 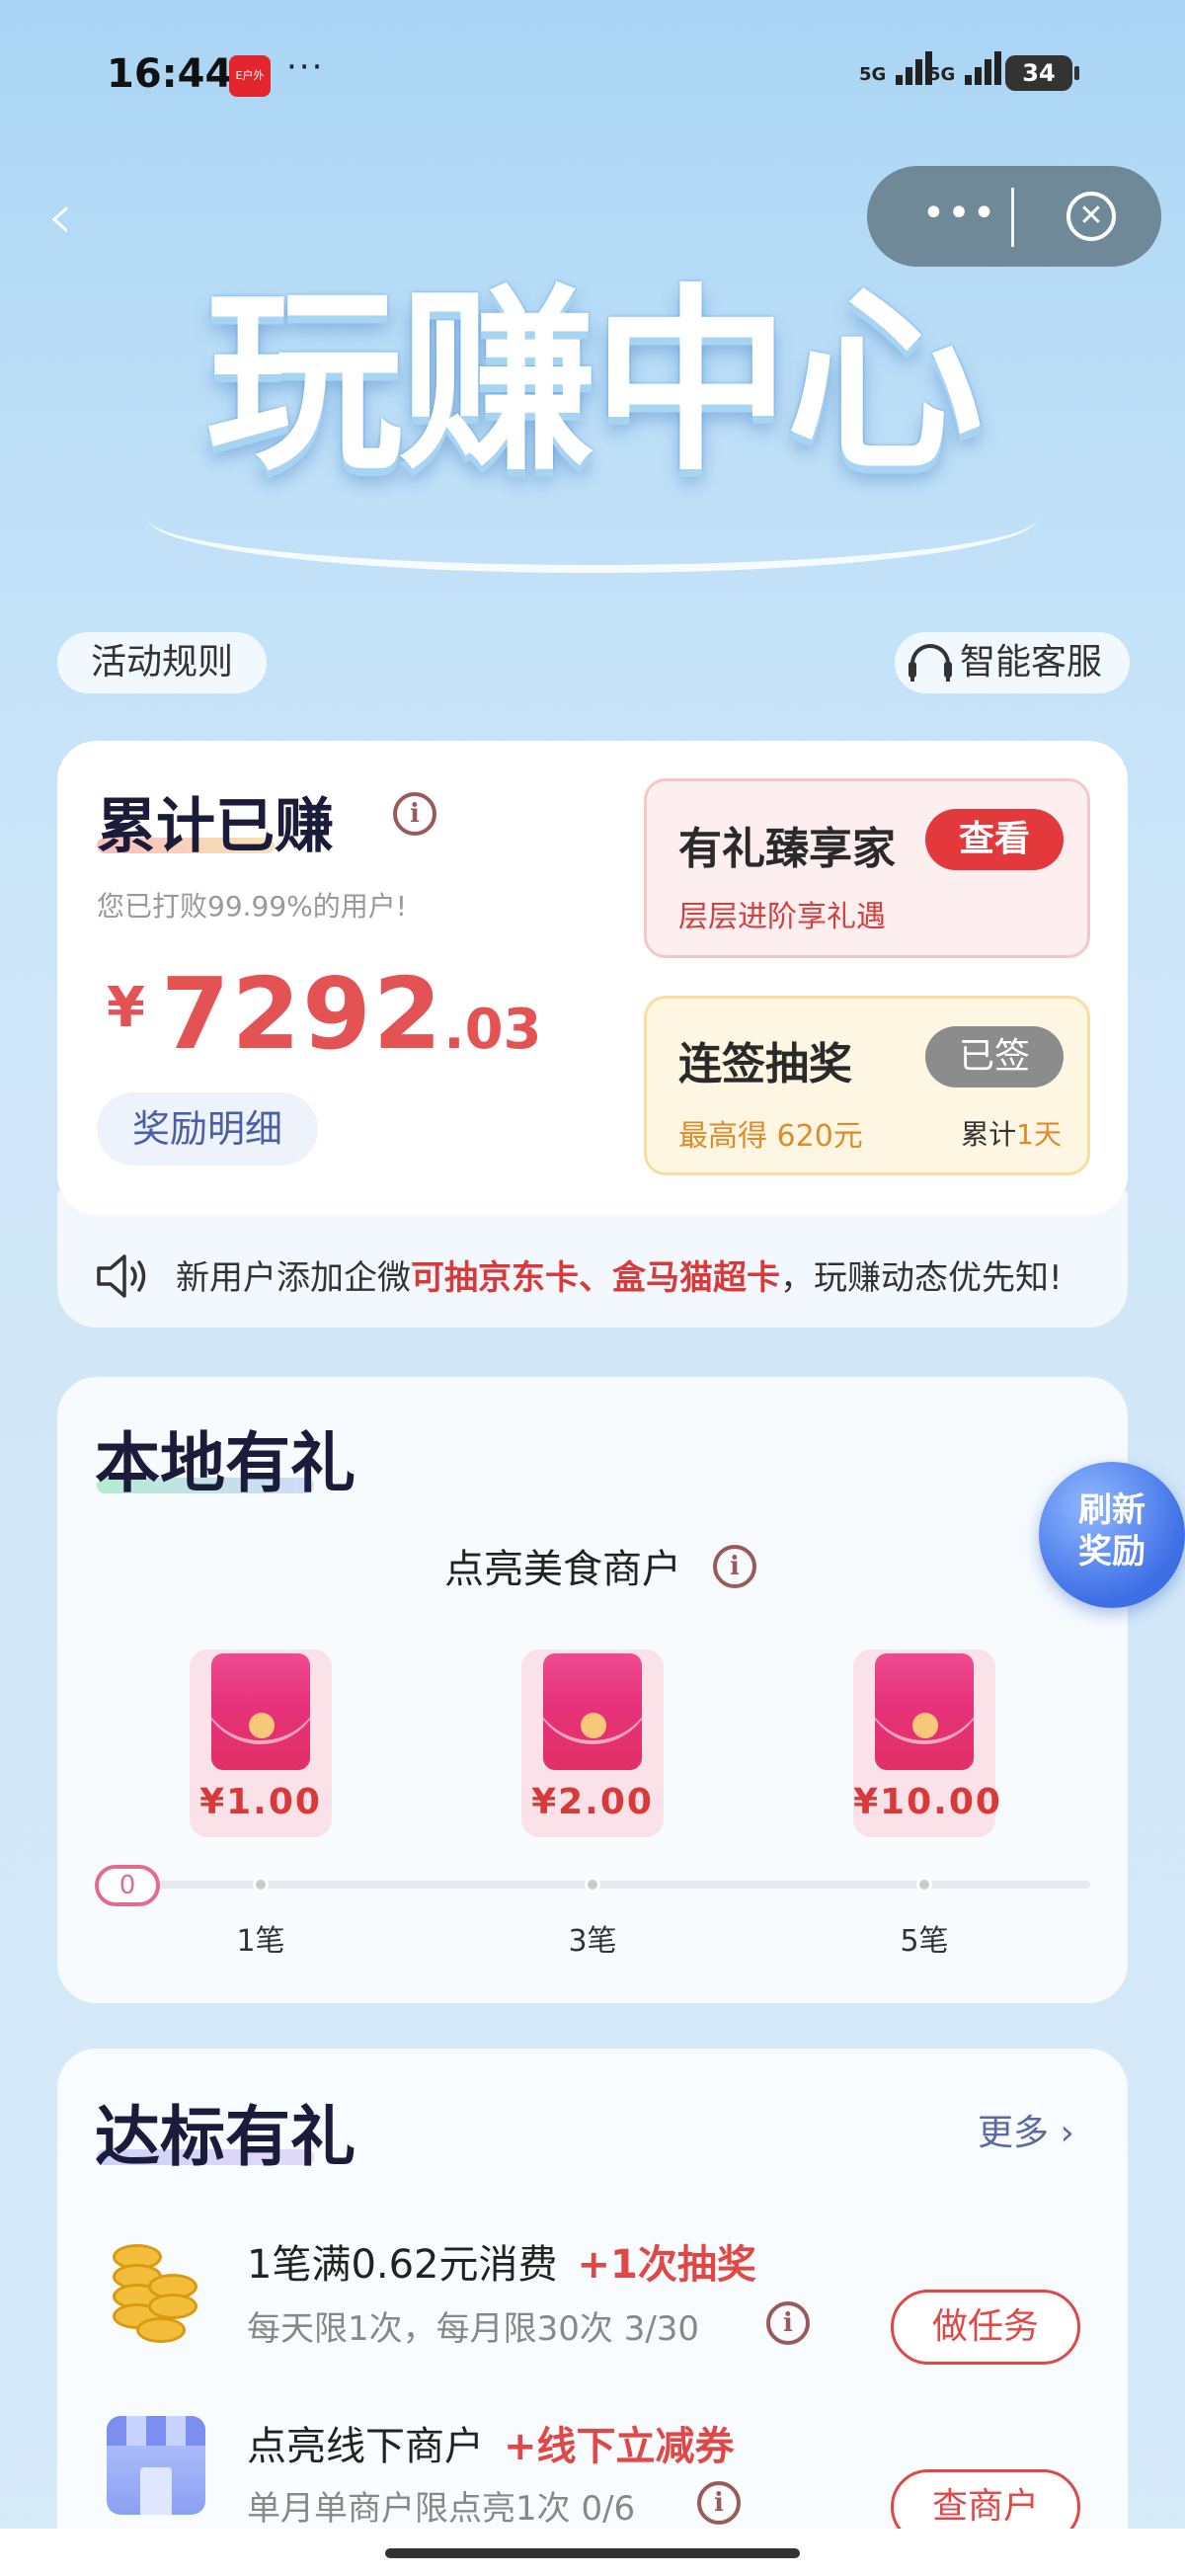 What do you see at coordinates (782, 917) in the screenshot?
I see `vip-subtitle: 层层进阶享礼遇` at bounding box center [782, 917].